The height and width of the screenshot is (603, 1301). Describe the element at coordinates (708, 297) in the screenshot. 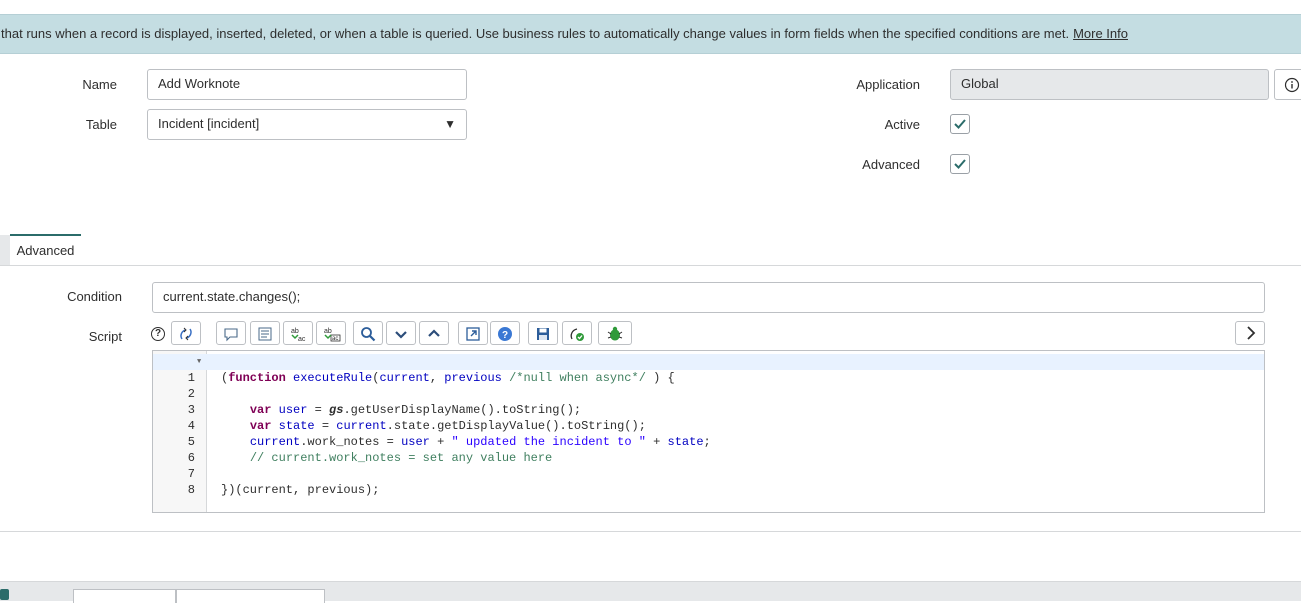

I see `condition-field: current.state.changes();` at that location.